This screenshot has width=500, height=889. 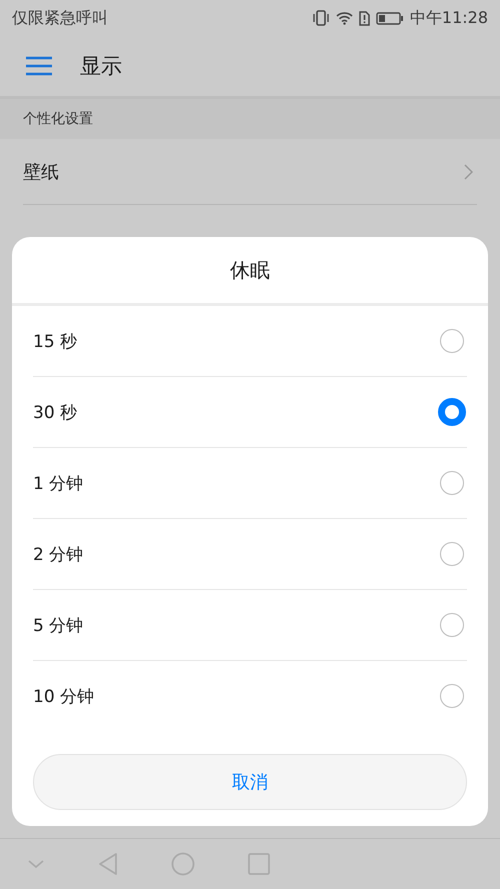 What do you see at coordinates (58, 554) in the screenshot?
I see `option-label: 2 分钟` at bounding box center [58, 554].